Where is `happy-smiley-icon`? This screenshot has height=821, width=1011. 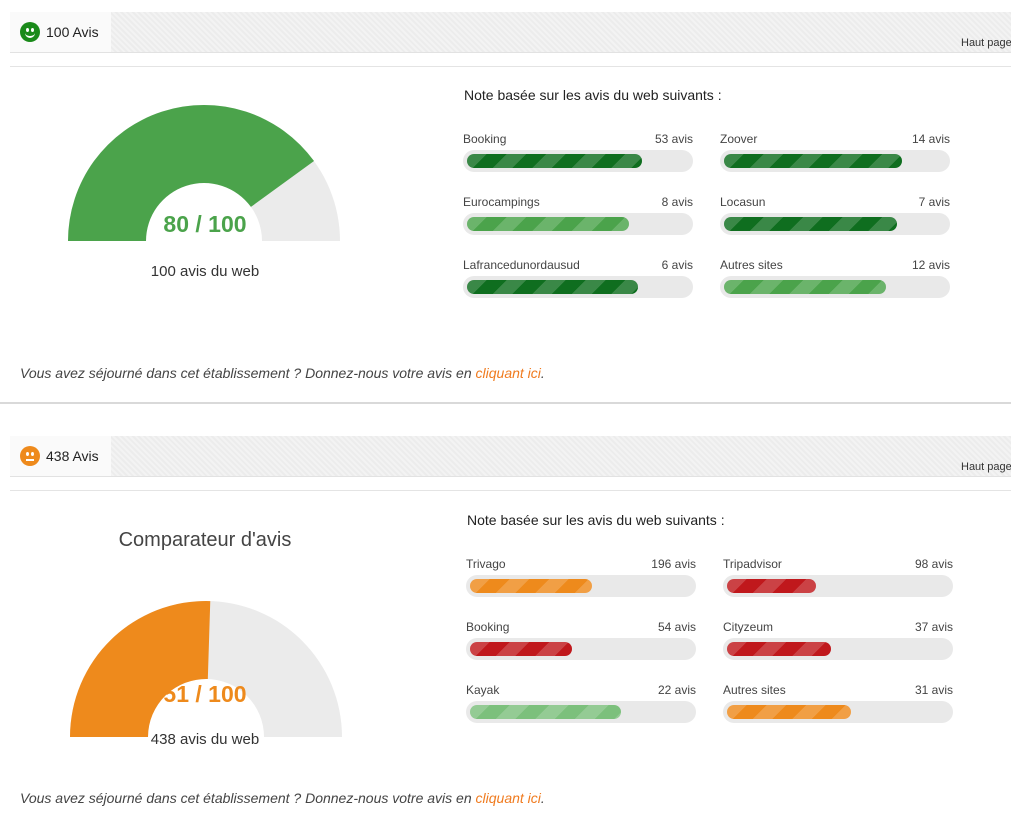
happy-smiley-icon is located at coordinates (30, 32).